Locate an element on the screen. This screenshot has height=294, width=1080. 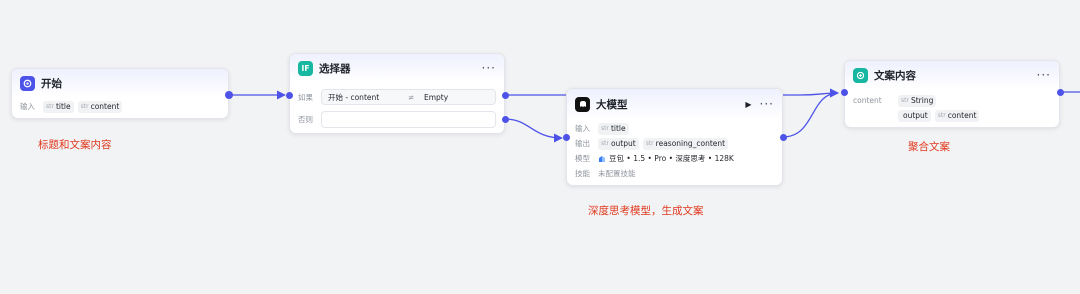
llm-output-port is located at coordinates (783, 137).